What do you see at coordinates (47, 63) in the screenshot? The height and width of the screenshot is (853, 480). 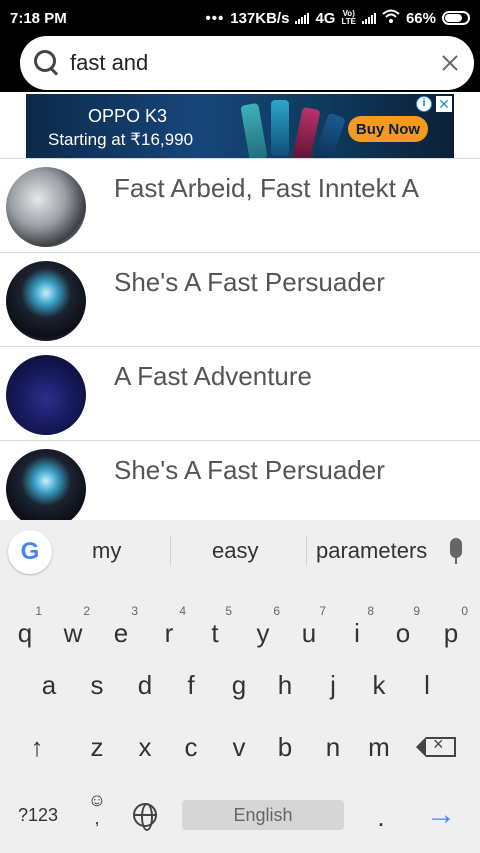 I see `search-icon` at bounding box center [47, 63].